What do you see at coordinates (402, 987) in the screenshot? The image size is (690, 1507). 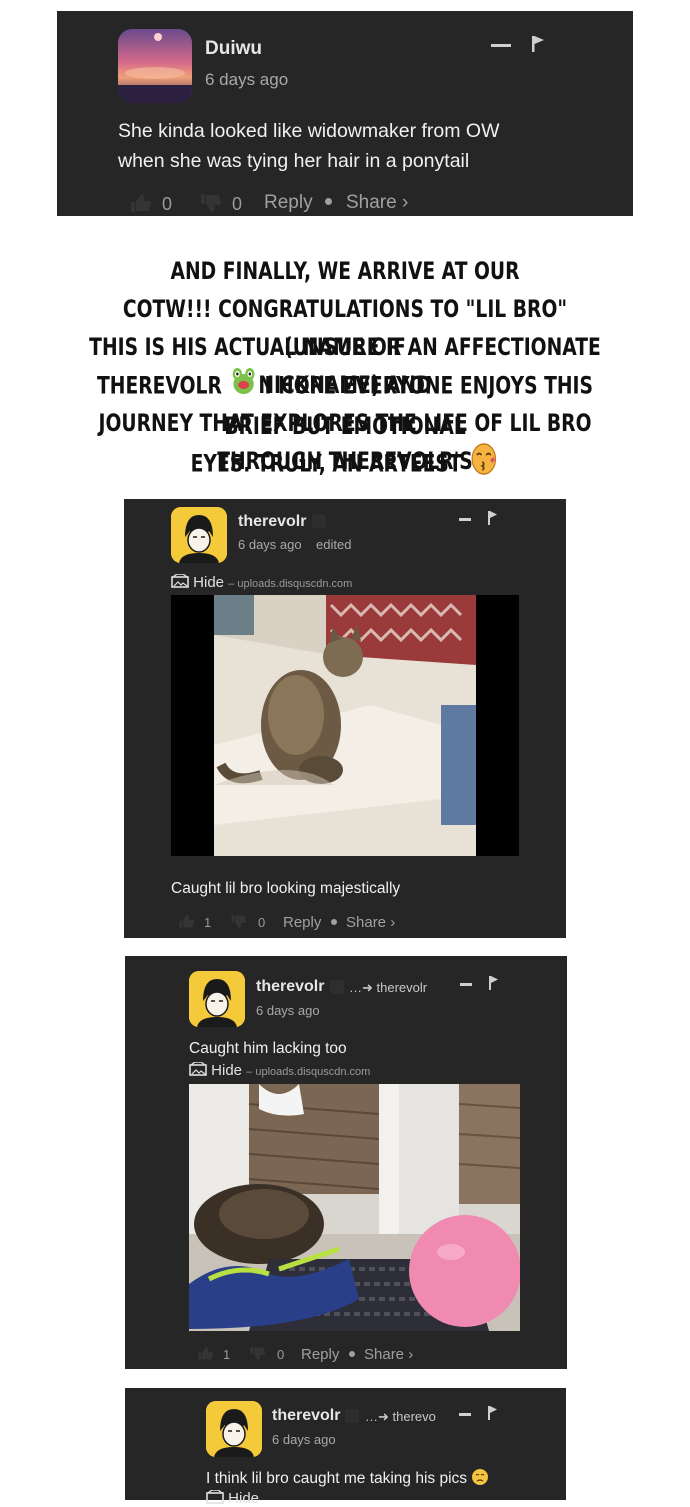 I see `reply-to-username: therevolr` at bounding box center [402, 987].